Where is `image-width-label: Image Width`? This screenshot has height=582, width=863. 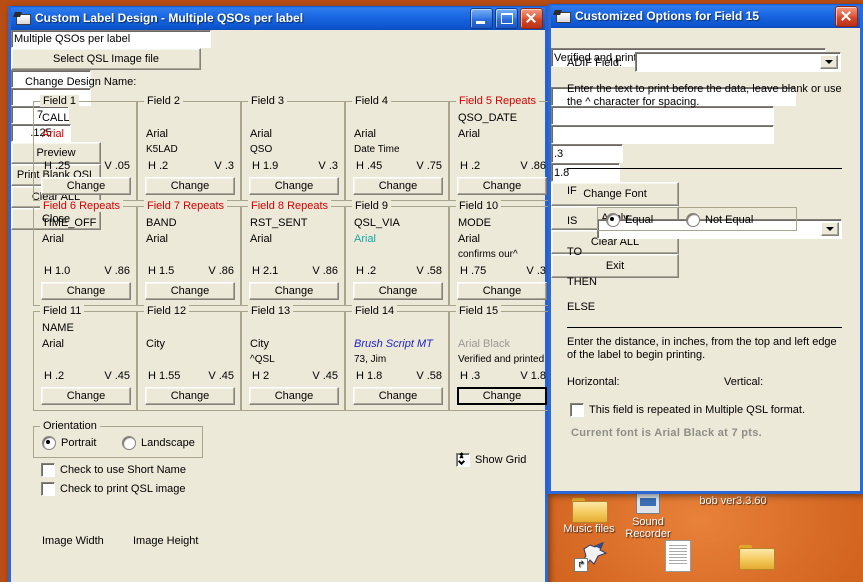 image-width-label: Image Width is located at coordinates (73, 541).